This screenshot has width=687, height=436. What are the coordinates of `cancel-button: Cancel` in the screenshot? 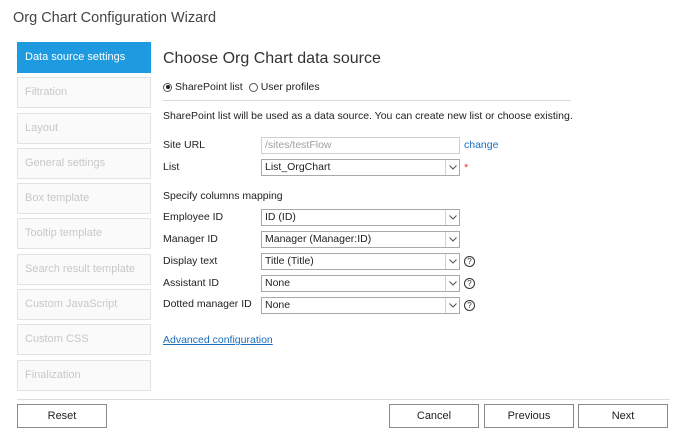 It's located at (434, 416).